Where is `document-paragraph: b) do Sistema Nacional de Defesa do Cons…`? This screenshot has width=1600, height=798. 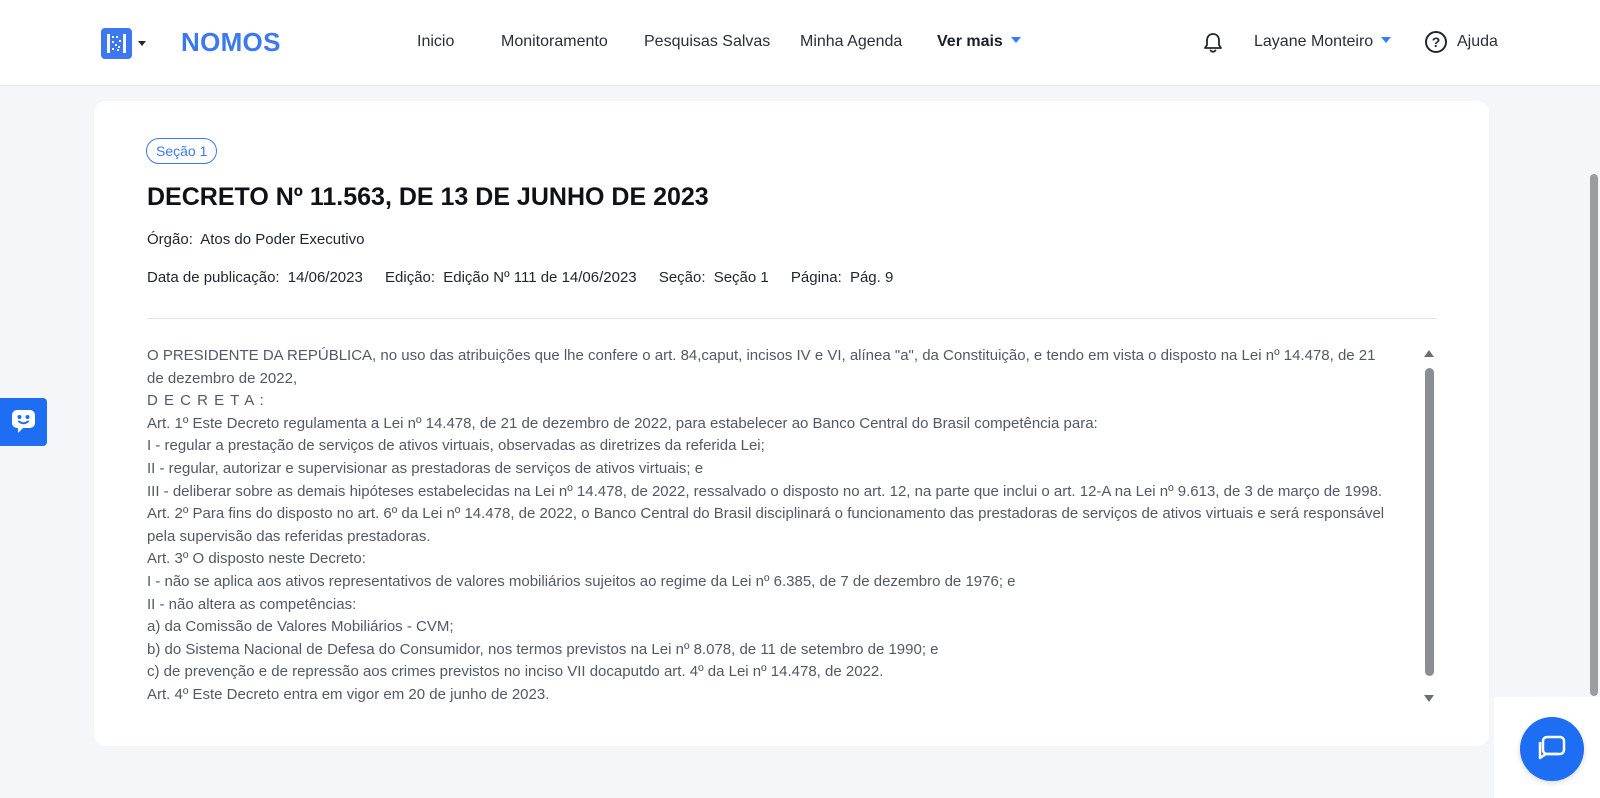
document-paragraph: b) do Sistema Nacional de Defesa do Cons… is located at coordinates (543, 649).